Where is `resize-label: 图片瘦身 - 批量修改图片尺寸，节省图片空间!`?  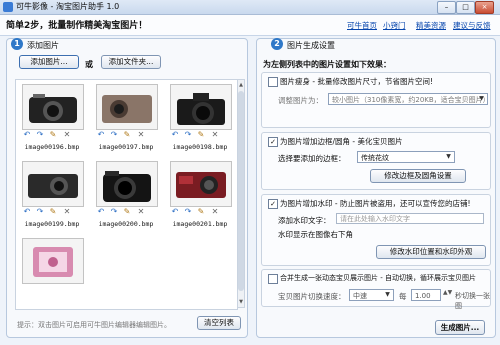 resize-label: 图片瘦身 - 批量修改图片尺寸，节省图片空间! is located at coordinates (356, 81).